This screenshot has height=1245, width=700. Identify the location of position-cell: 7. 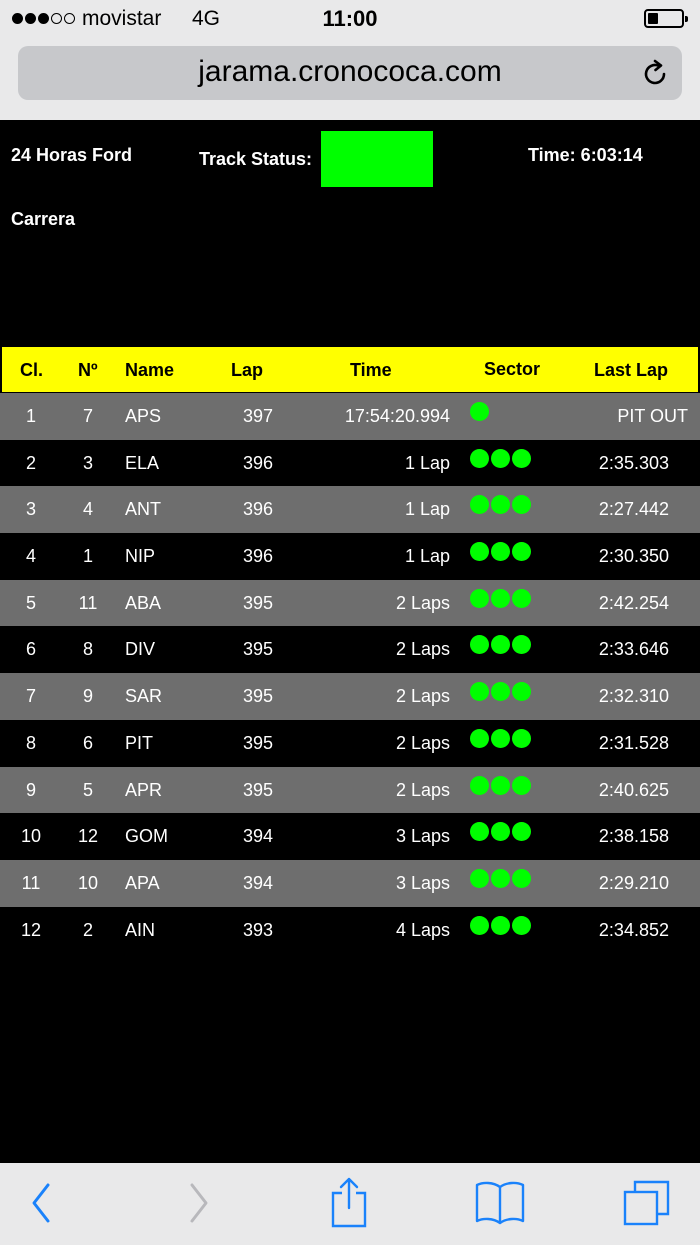
(30, 696).